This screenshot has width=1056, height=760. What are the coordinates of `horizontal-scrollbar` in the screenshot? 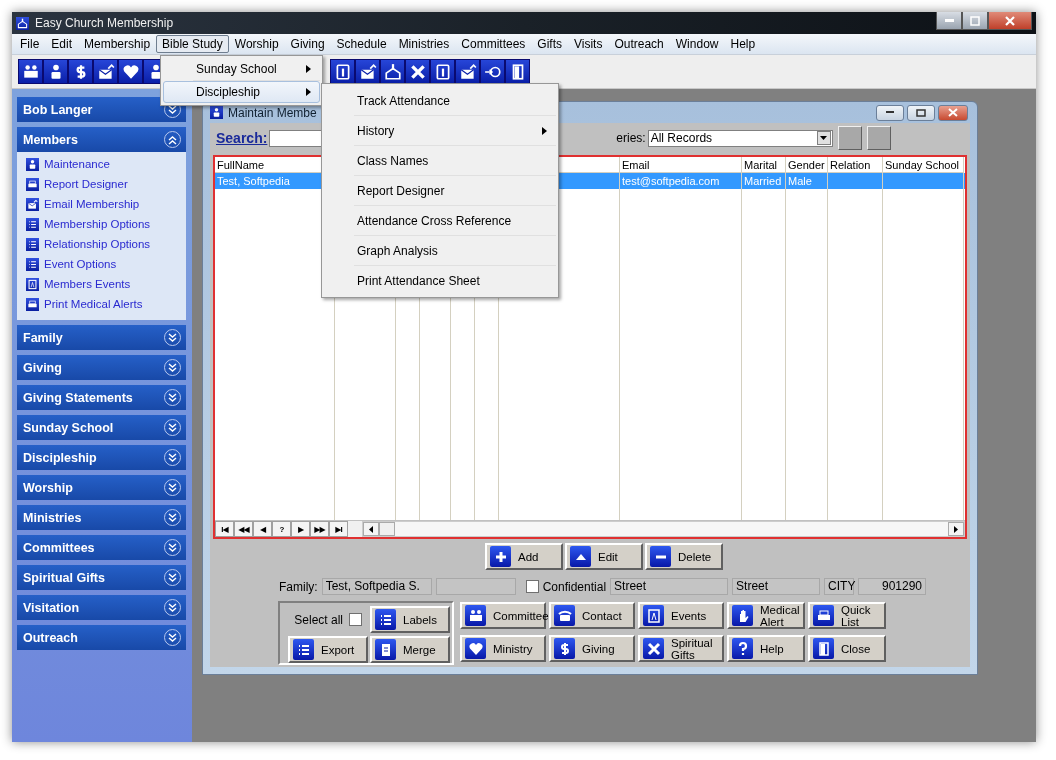 It's located at (663, 529).